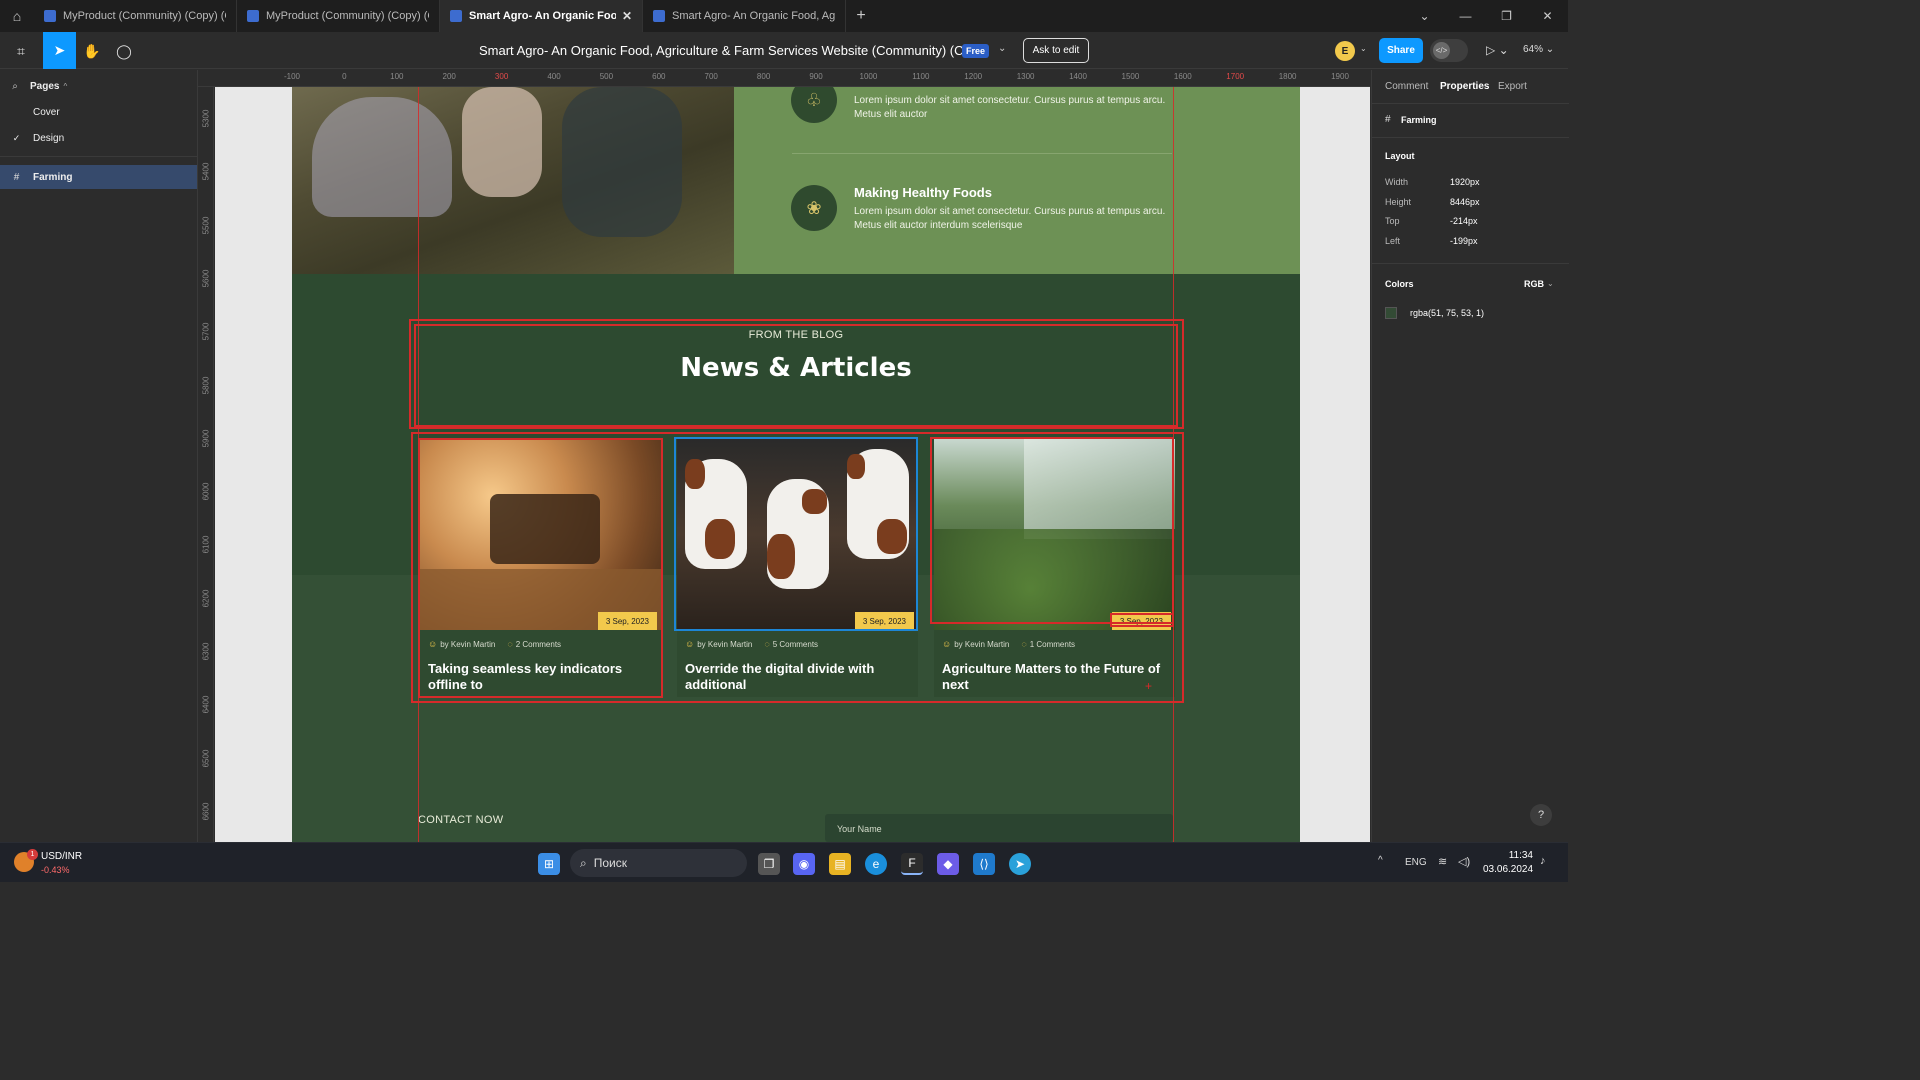  I want to click on figma-file-icon, so click(50, 16).